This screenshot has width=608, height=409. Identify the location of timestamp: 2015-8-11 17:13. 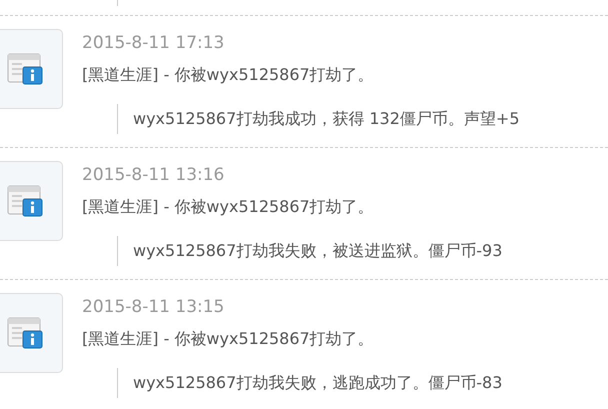
(154, 43).